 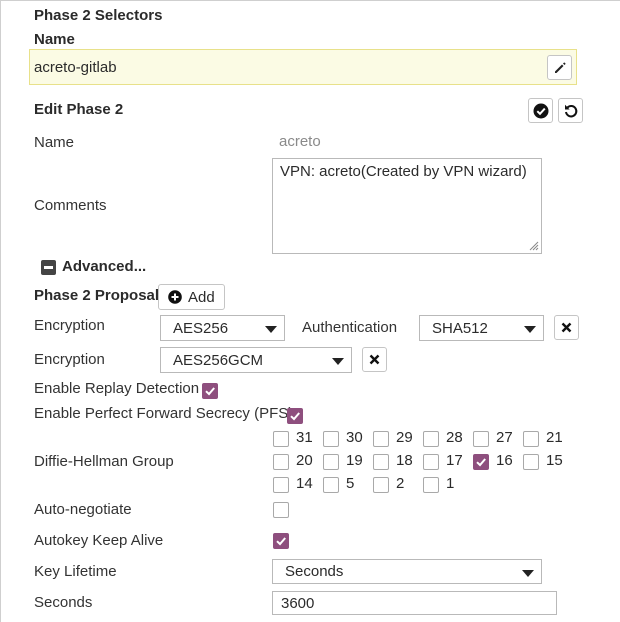 What do you see at coordinates (298, 603) in the screenshot?
I see `seconds-value: 3600` at bounding box center [298, 603].